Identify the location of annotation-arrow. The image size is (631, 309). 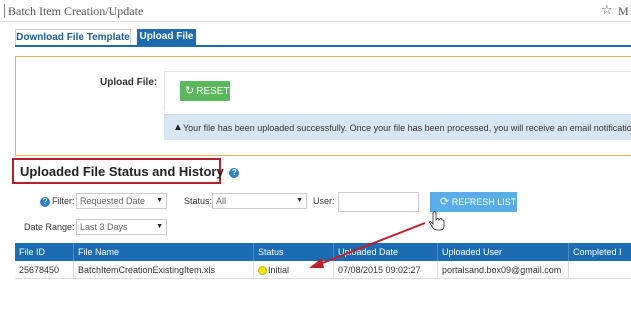
(367, 245).